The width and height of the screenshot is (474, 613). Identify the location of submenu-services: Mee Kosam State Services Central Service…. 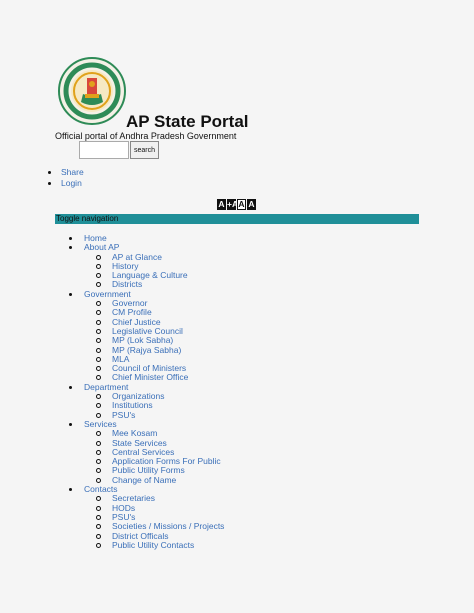
(154, 456).